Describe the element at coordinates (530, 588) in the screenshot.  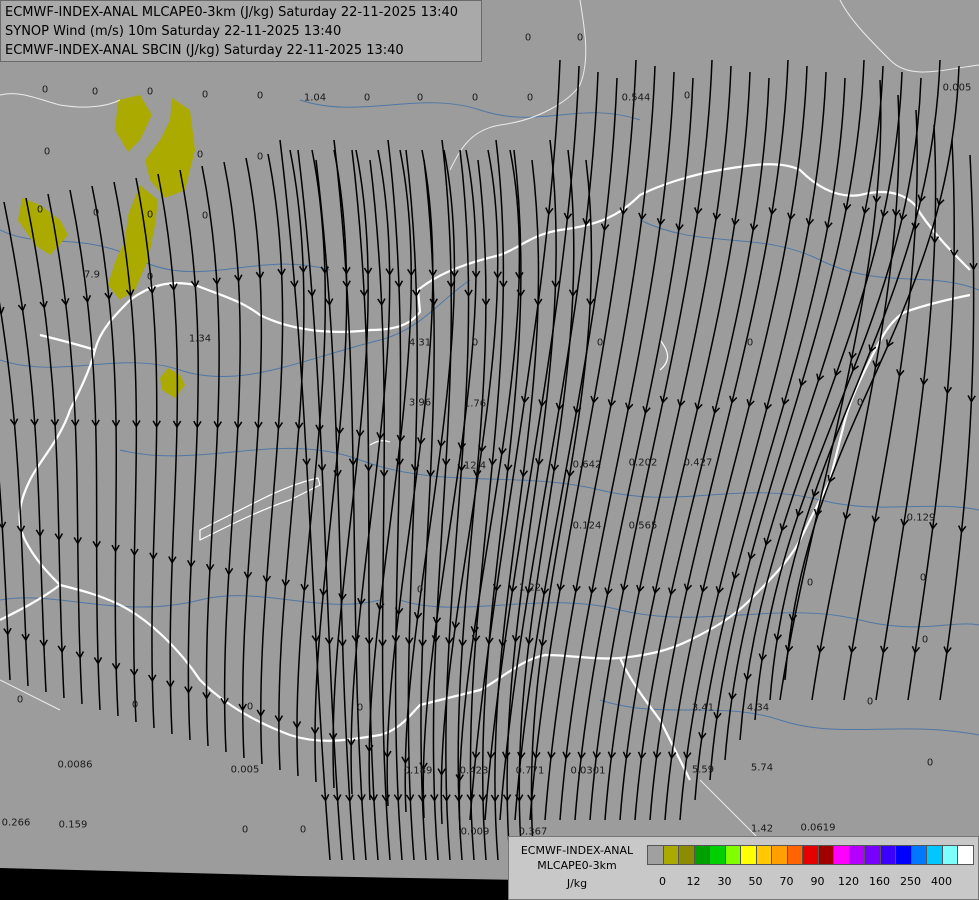
I see `station-value: 1.22` at that location.